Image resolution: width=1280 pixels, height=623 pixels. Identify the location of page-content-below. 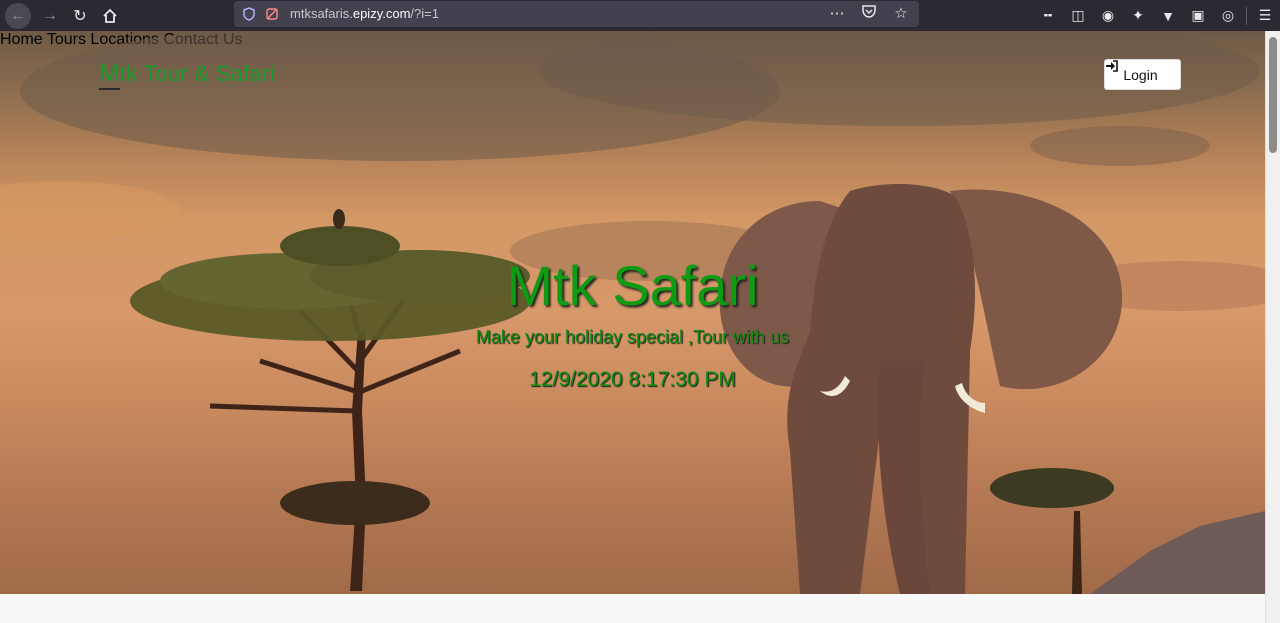
(632, 608).